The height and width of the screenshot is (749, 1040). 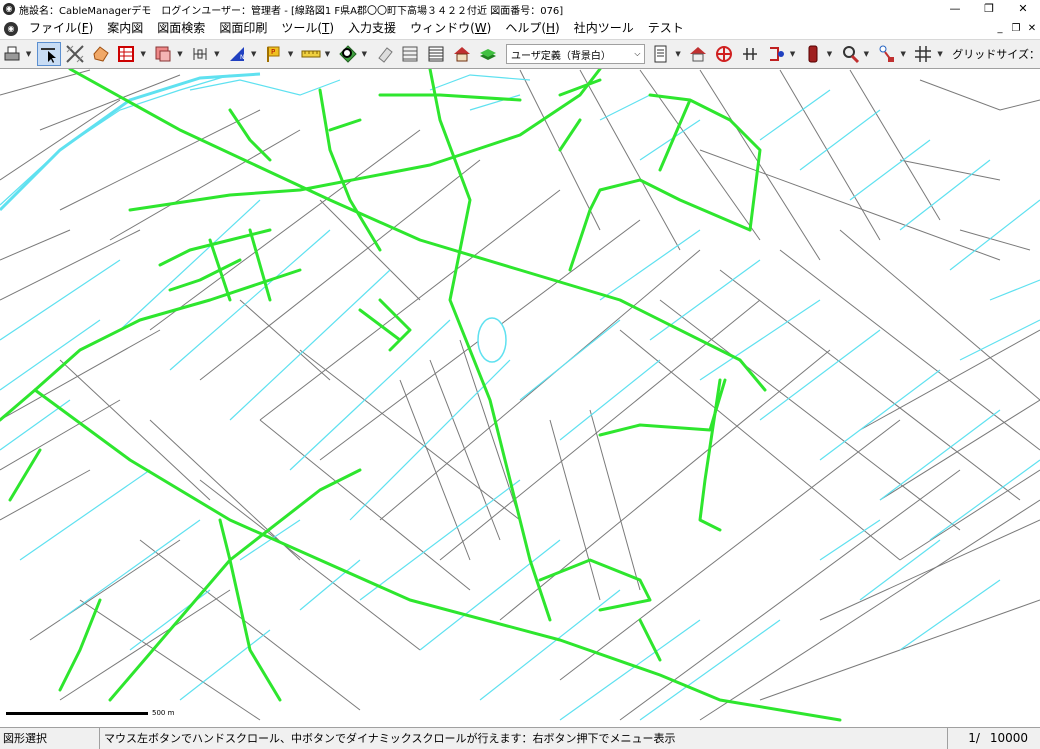 What do you see at coordinates (1016, 28) in the screenshot?
I see `child-restore-button: ❐` at bounding box center [1016, 28].